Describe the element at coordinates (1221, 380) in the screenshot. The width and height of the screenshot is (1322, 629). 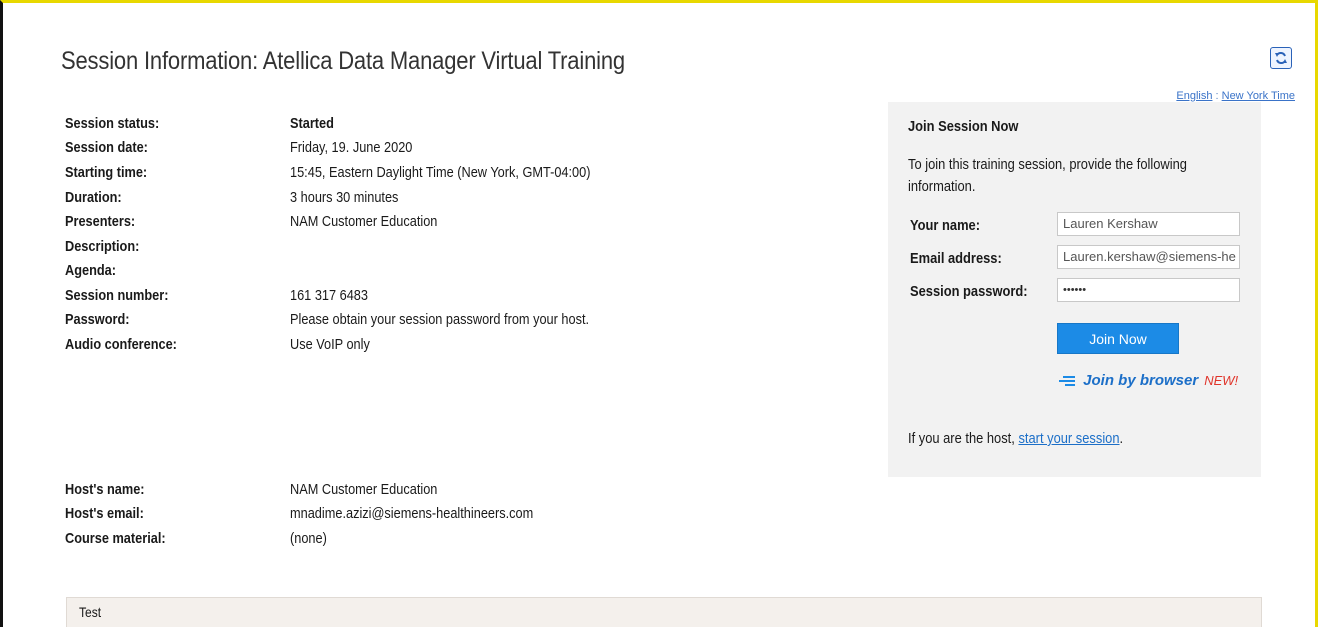
I see `new-badge: NEW!` at that location.